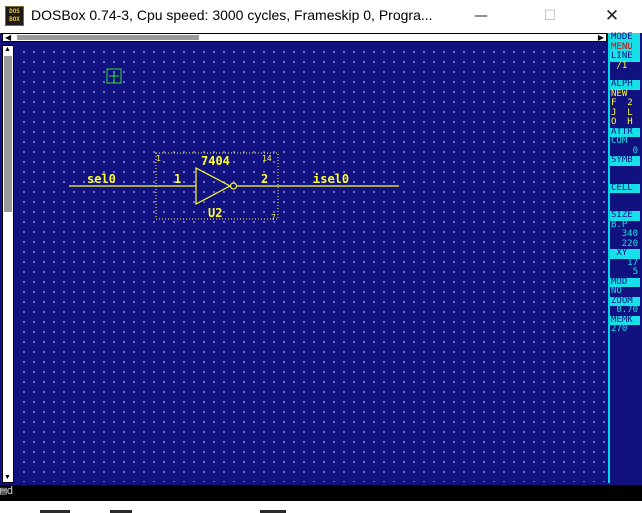  Describe the element at coordinates (14, 19) in the screenshot. I see `app-icon-text-bottom: BOX` at that location.